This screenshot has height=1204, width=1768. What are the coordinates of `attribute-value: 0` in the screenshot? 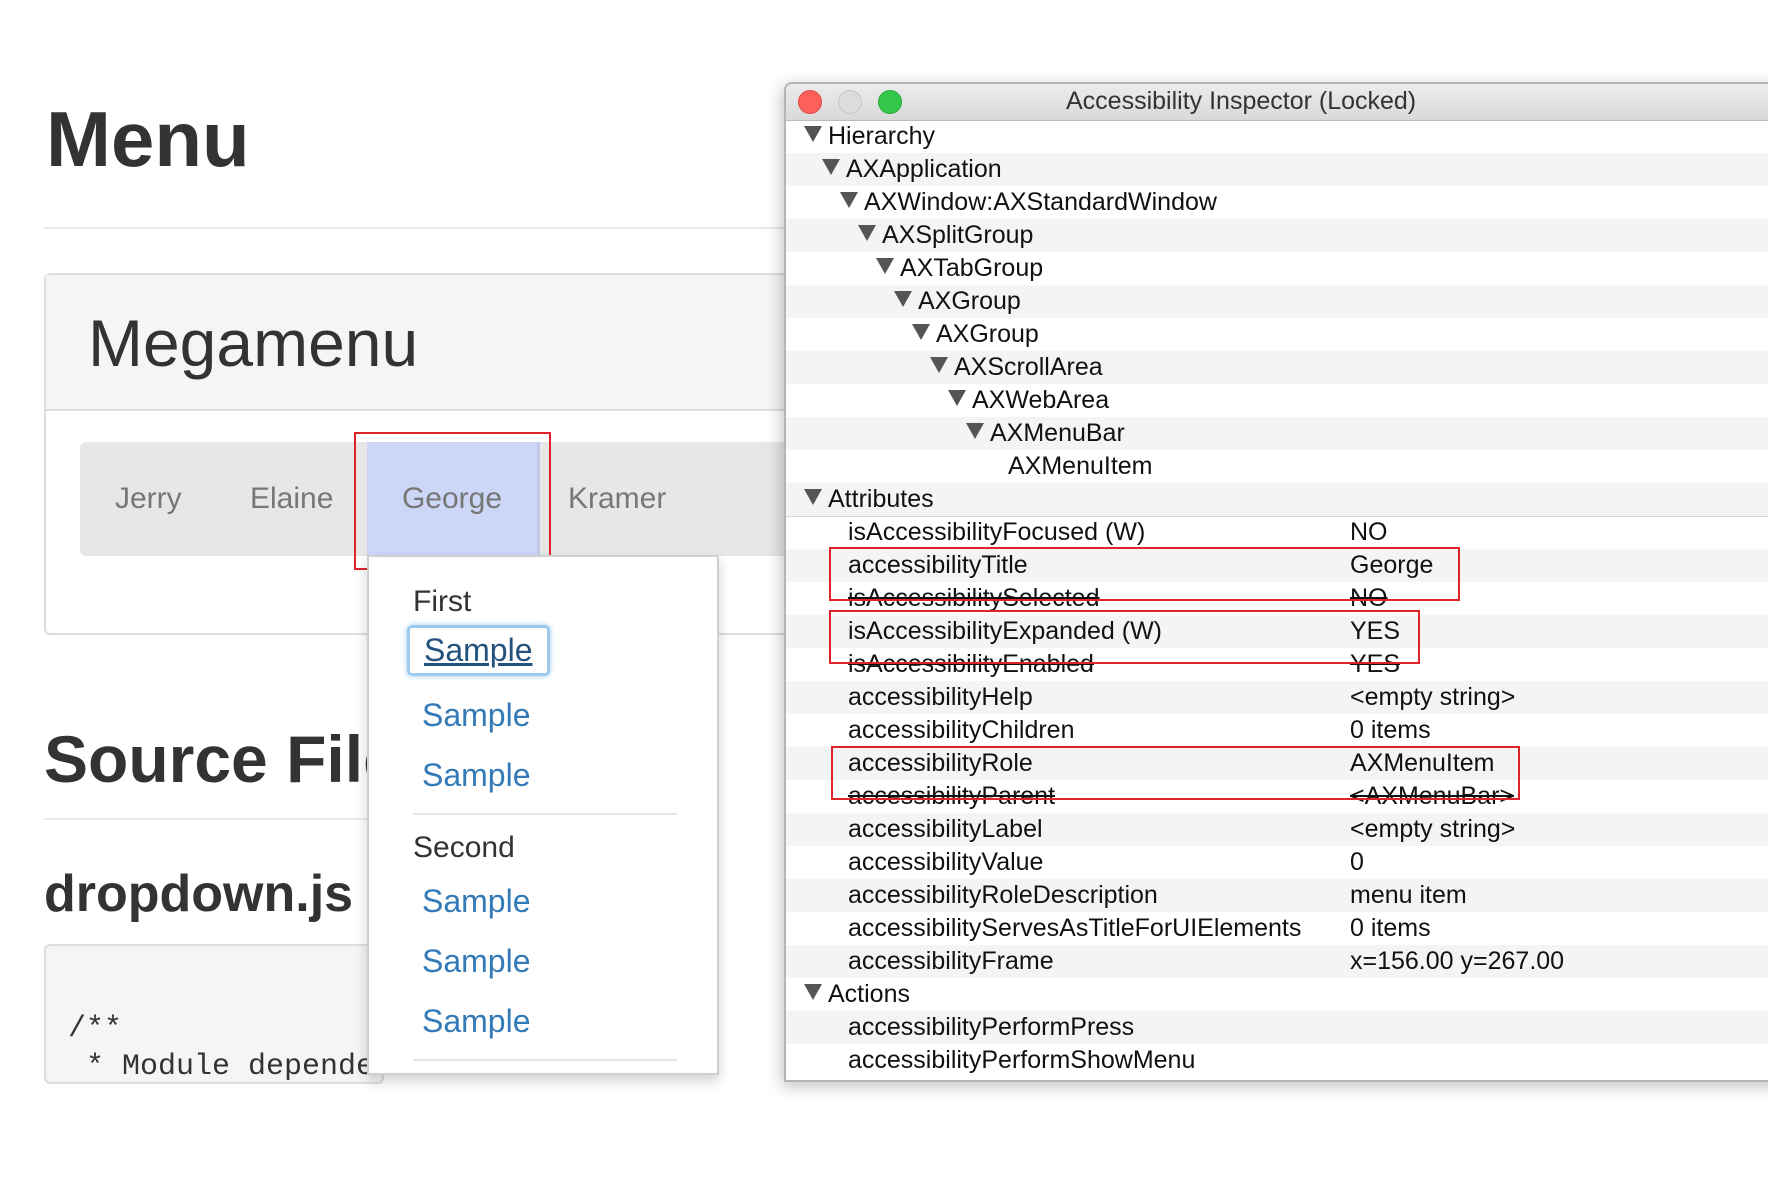 It's located at (1357, 862).